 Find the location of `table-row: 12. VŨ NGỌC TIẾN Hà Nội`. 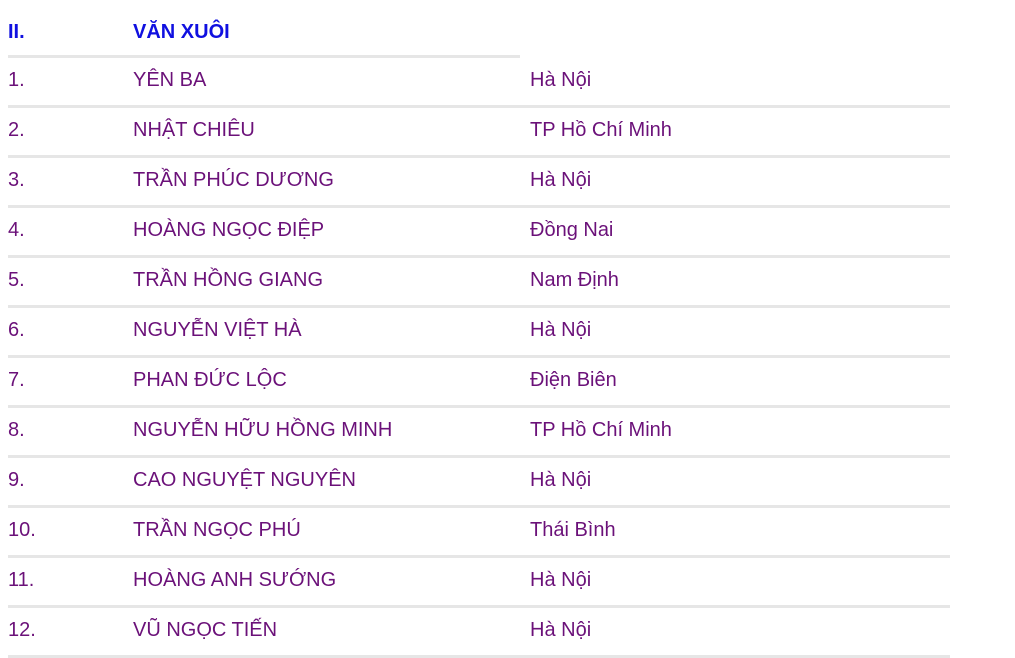

table-row: 12. VŨ NGỌC TIẾN Hà Nội is located at coordinates (479, 633).